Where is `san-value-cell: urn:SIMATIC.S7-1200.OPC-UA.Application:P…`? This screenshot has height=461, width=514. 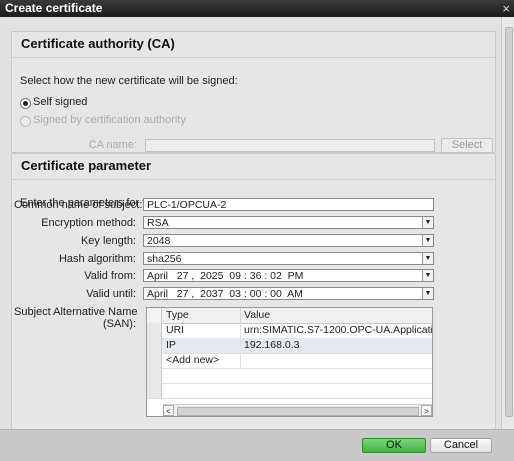
san-value-cell: urn:SIMATIC.S7-1200.OPC-UA.Application:P… is located at coordinates (336, 330).